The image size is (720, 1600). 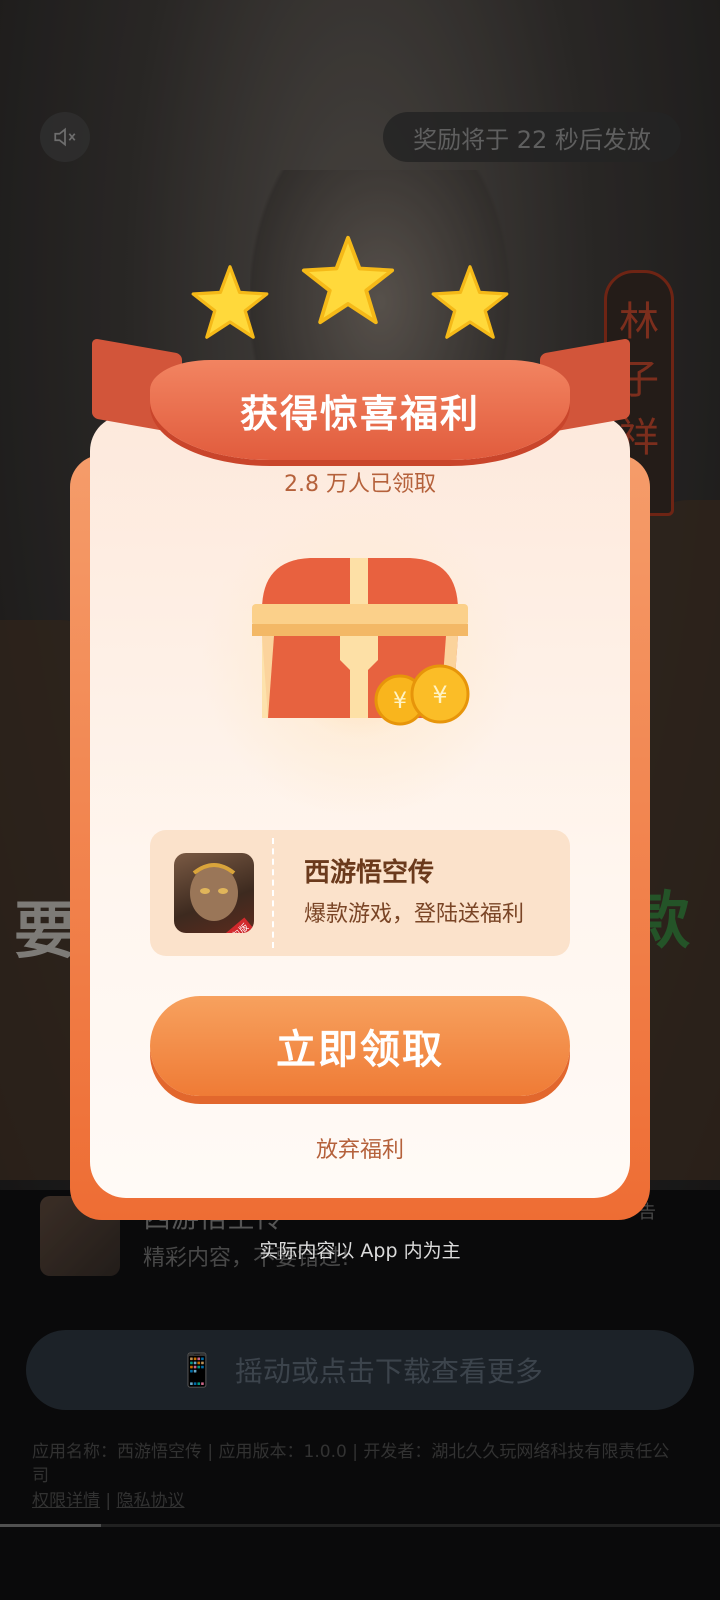 I want to click on claimed-count: 2.8 万人已领取, so click(x=360, y=484).